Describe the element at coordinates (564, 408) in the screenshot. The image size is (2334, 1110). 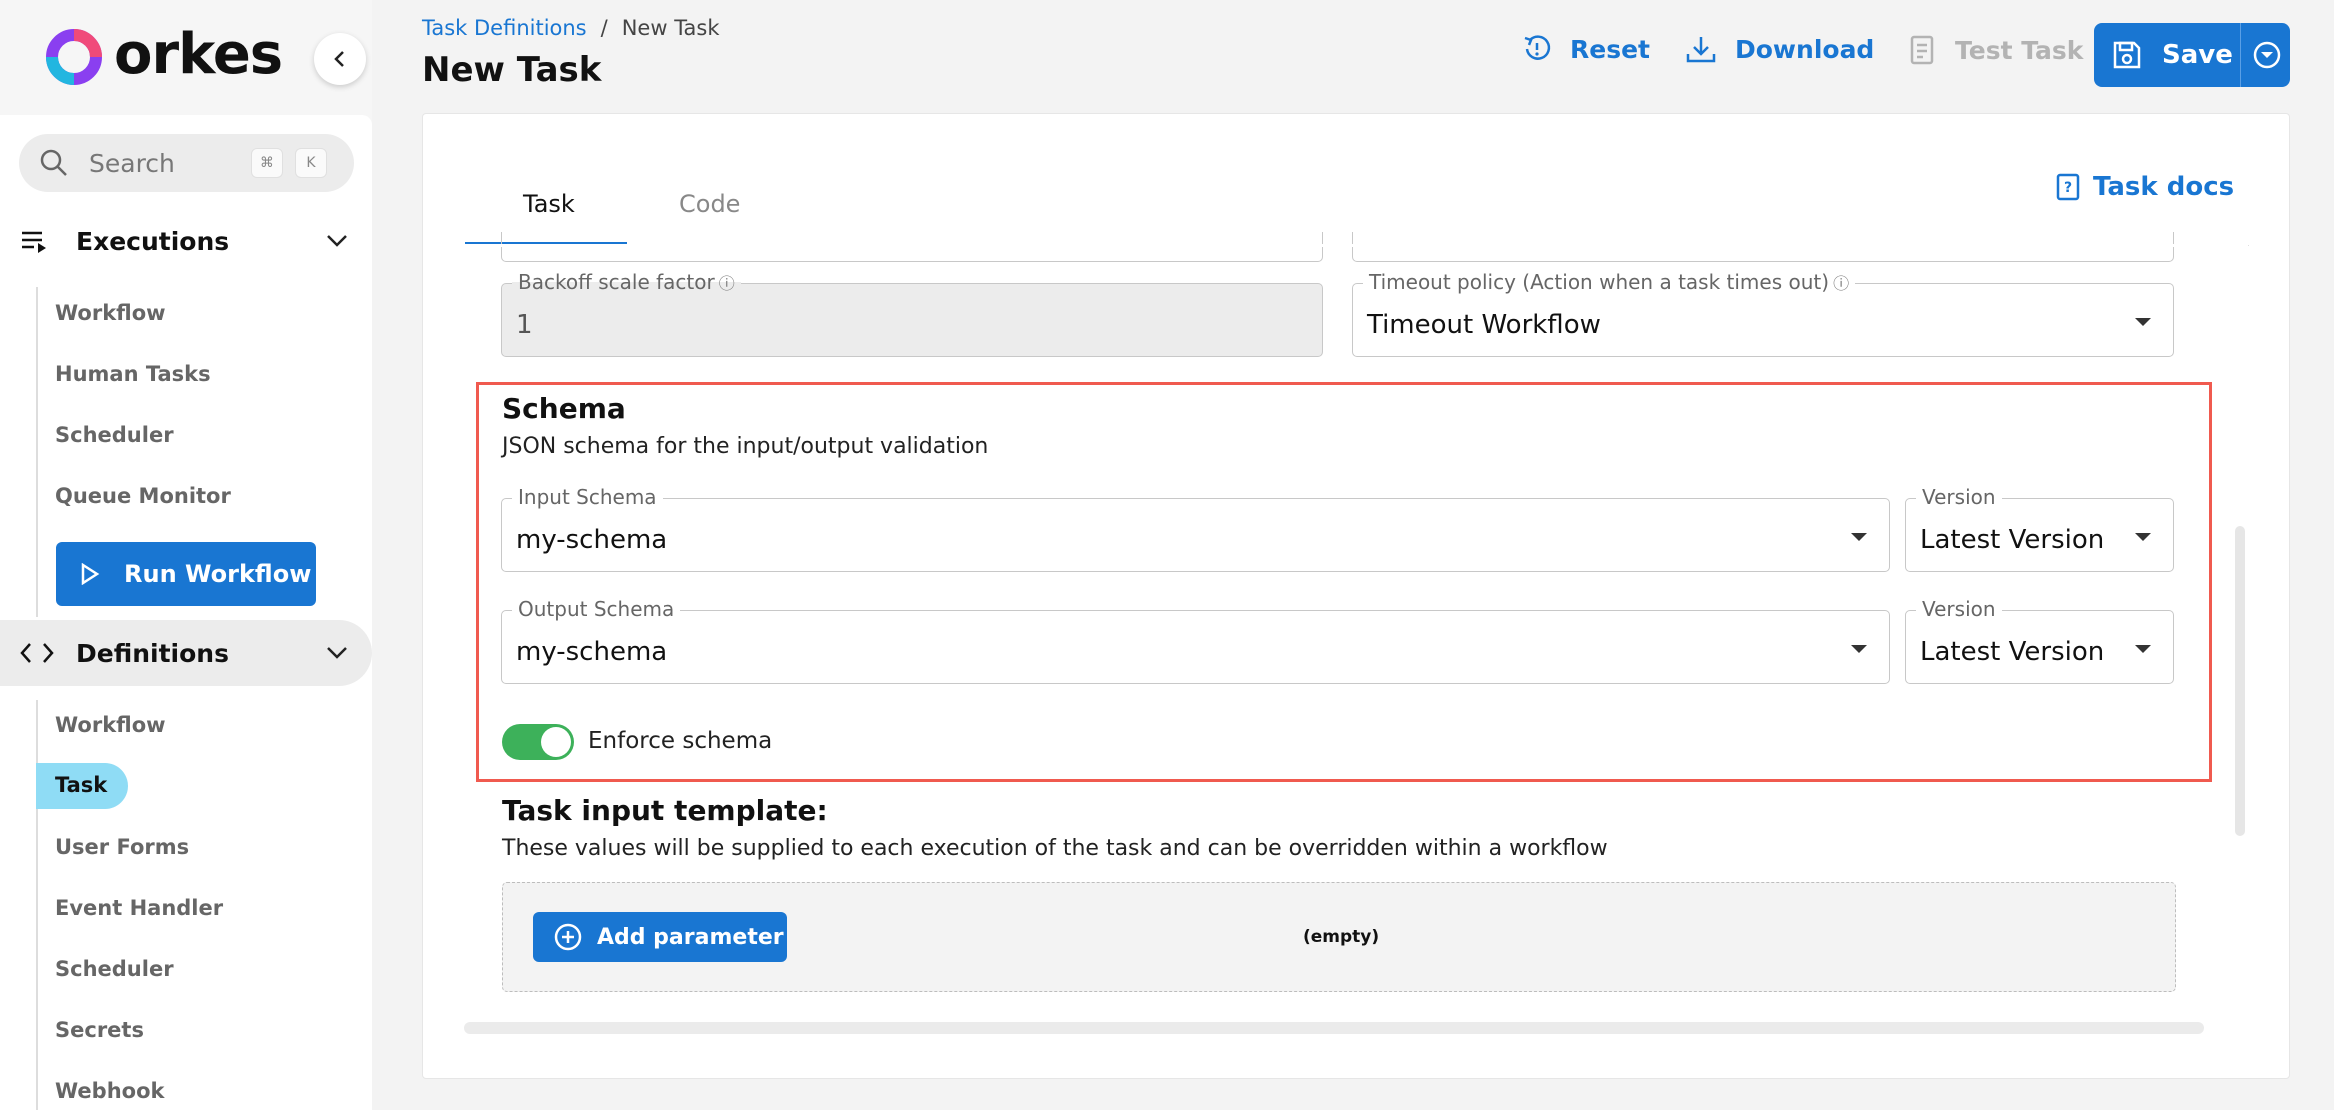
I see `schema-title: Schema` at that location.